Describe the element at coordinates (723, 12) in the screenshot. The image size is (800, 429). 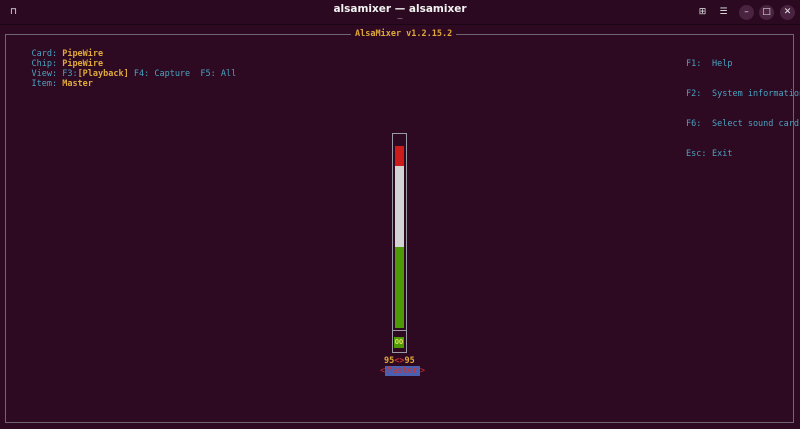
I see `menu-icon: ☰` at that location.